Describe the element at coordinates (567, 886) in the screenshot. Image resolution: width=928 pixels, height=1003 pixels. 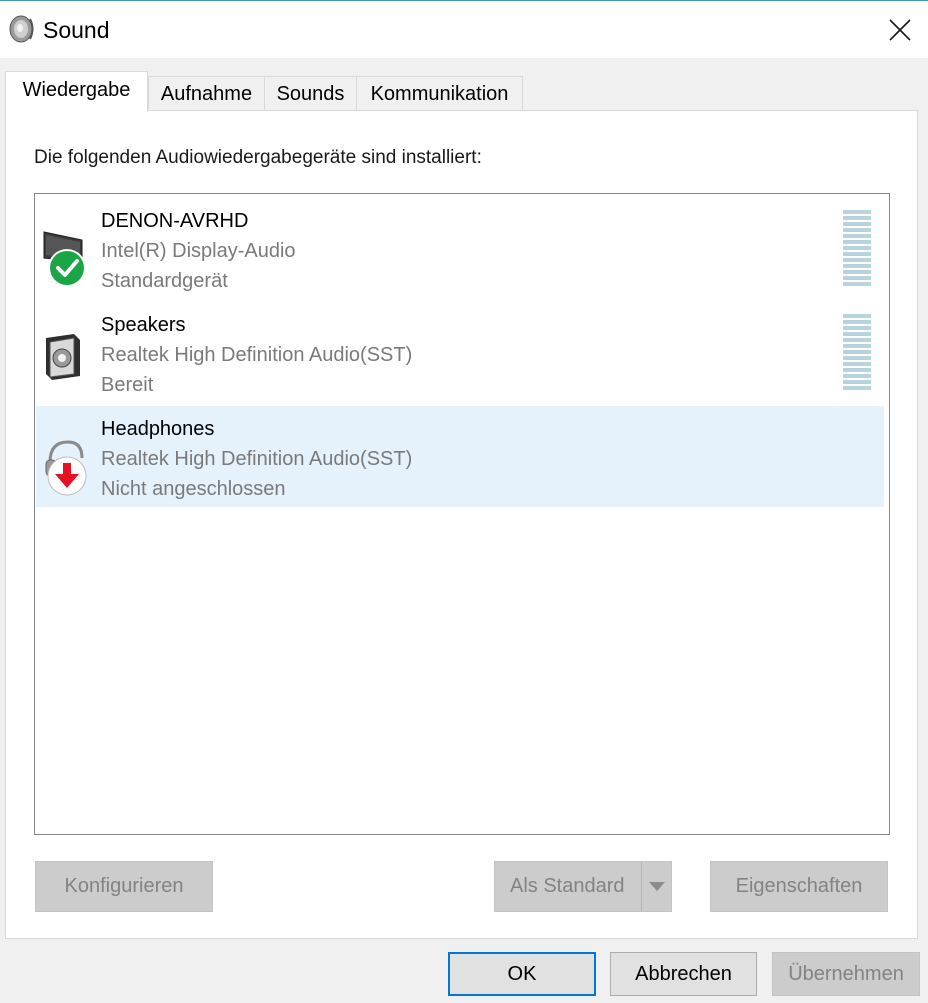
I see `set-default-label: Als Standard` at that location.